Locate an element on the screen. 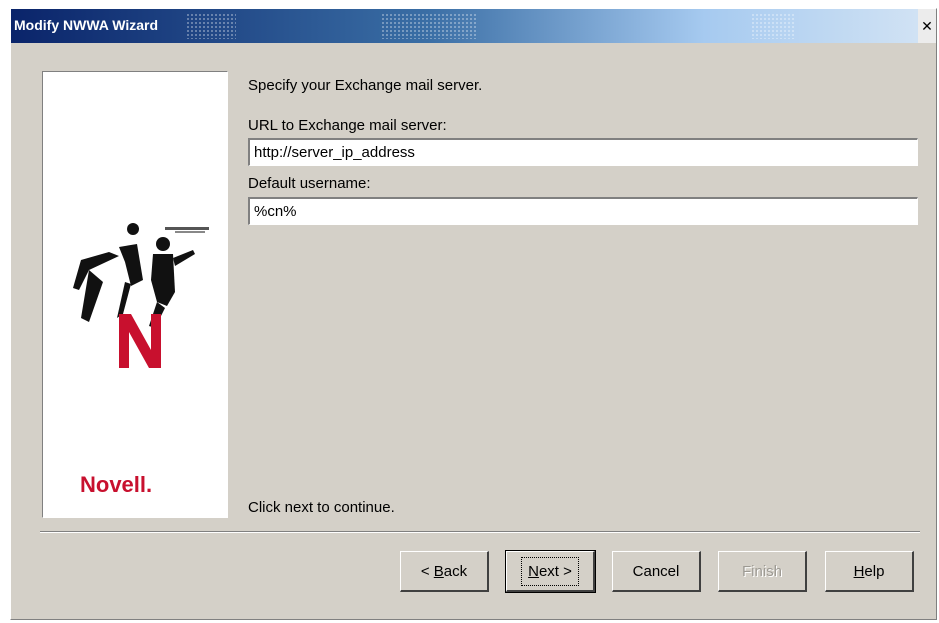 Image resolution: width=939 pixels, height=623 pixels. finish-label: Finish is located at coordinates (761, 571).